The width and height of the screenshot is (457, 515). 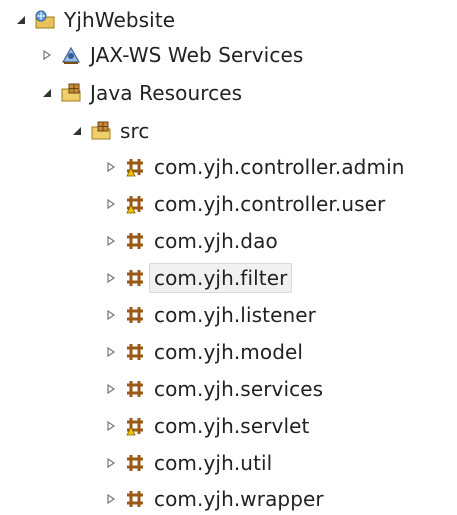 What do you see at coordinates (270, 204) in the screenshot?
I see `tree-node-label: com.yjh.controller.user` at bounding box center [270, 204].